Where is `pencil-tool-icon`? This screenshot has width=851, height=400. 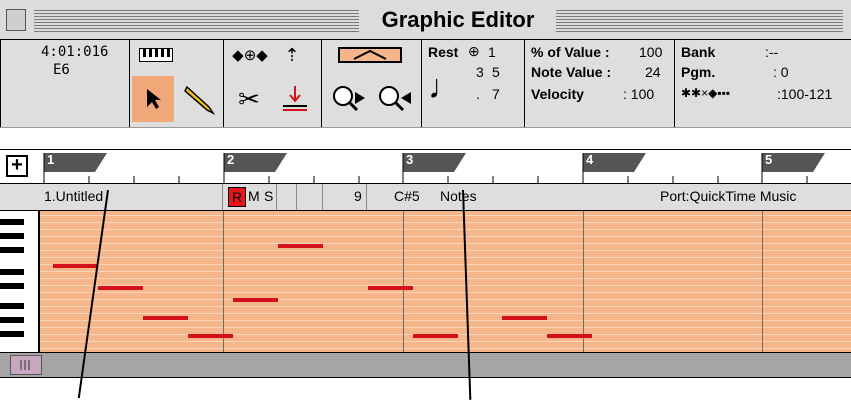 pencil-tool-icon is located at coordinates (199, 99).